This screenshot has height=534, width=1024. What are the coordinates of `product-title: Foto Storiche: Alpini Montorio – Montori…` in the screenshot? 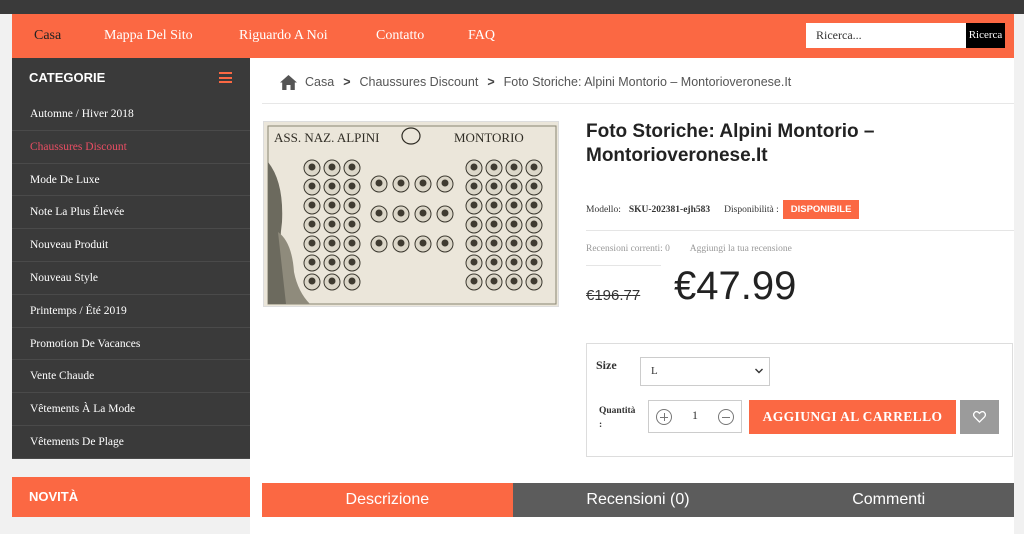 It's located at (730, 143).